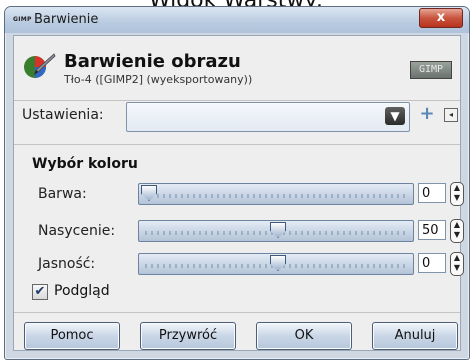 Image resolution: width=472 pixels, height=360 pixels. What do you see at coordinates (304, 336) in the screenshot?
I see `ok-button: OK` at bounding box center [304, 336].